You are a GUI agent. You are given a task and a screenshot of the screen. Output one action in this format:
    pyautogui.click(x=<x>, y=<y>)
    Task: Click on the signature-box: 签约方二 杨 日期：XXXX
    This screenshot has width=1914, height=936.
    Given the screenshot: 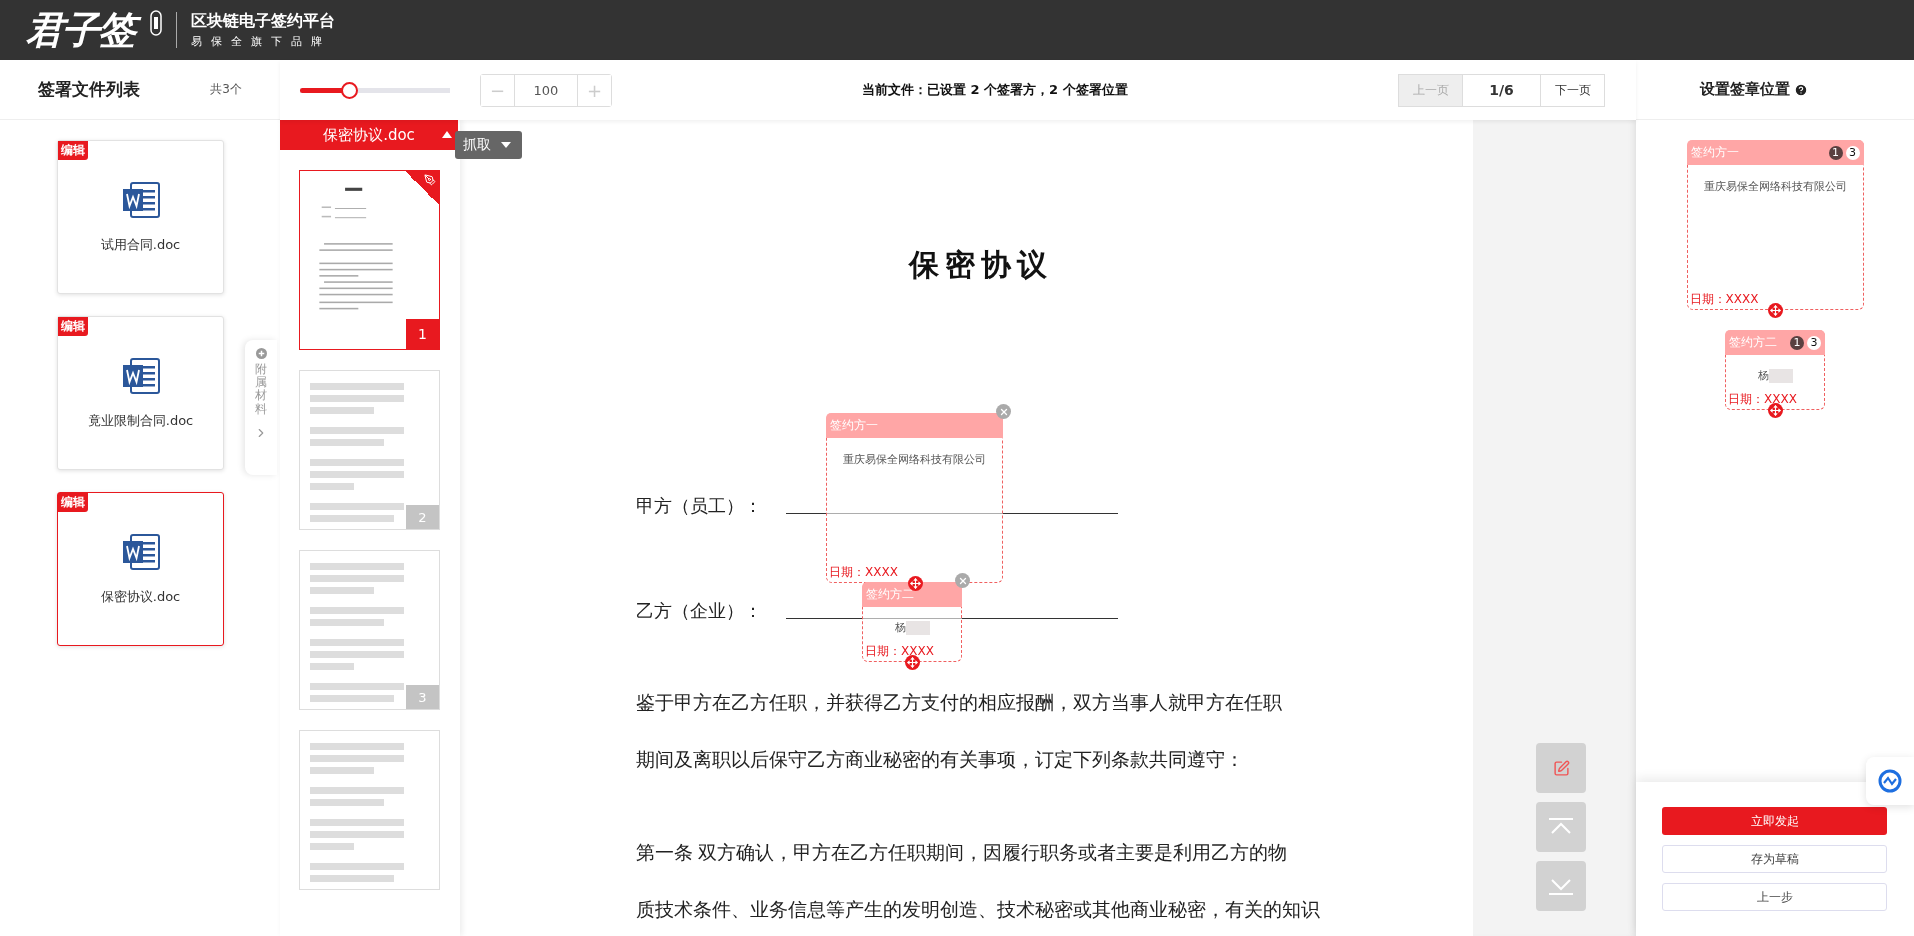 What is the action you would take?
    pyautogui.click(x=912, y=622)
    